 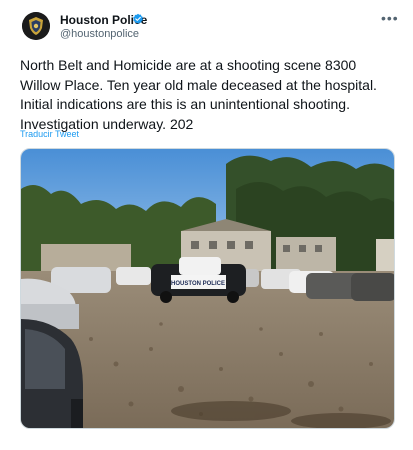 I want to click on verified-badge-icon, so click(x=138, y=18).